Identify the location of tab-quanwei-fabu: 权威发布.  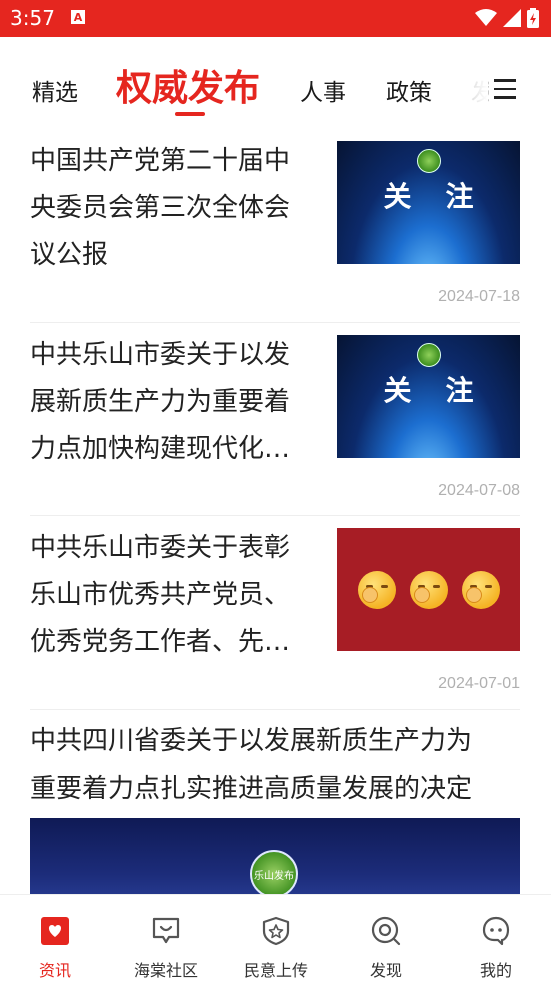
(188, 85).